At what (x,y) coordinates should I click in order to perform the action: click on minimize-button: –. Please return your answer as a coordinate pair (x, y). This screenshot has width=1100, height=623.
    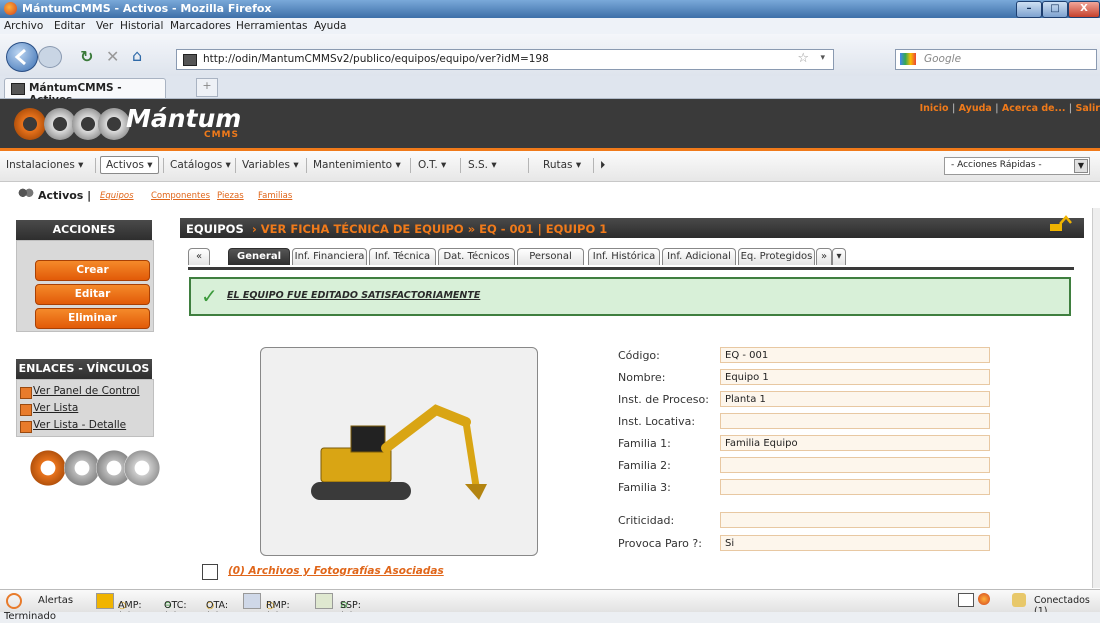
    Looking at the image, I should click on (1029, 9).